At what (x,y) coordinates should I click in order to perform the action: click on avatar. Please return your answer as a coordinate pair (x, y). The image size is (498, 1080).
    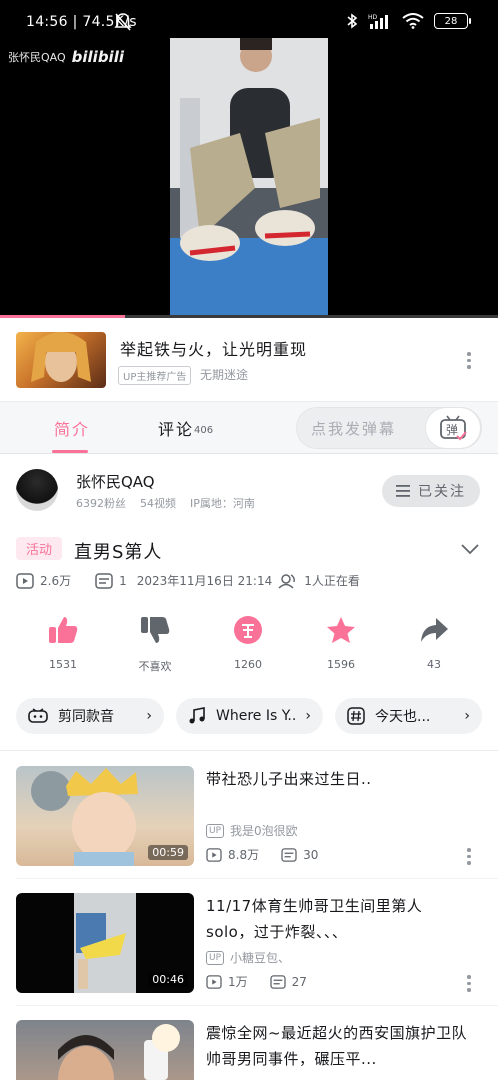
    Looking at the image, I should click on (37, 490).